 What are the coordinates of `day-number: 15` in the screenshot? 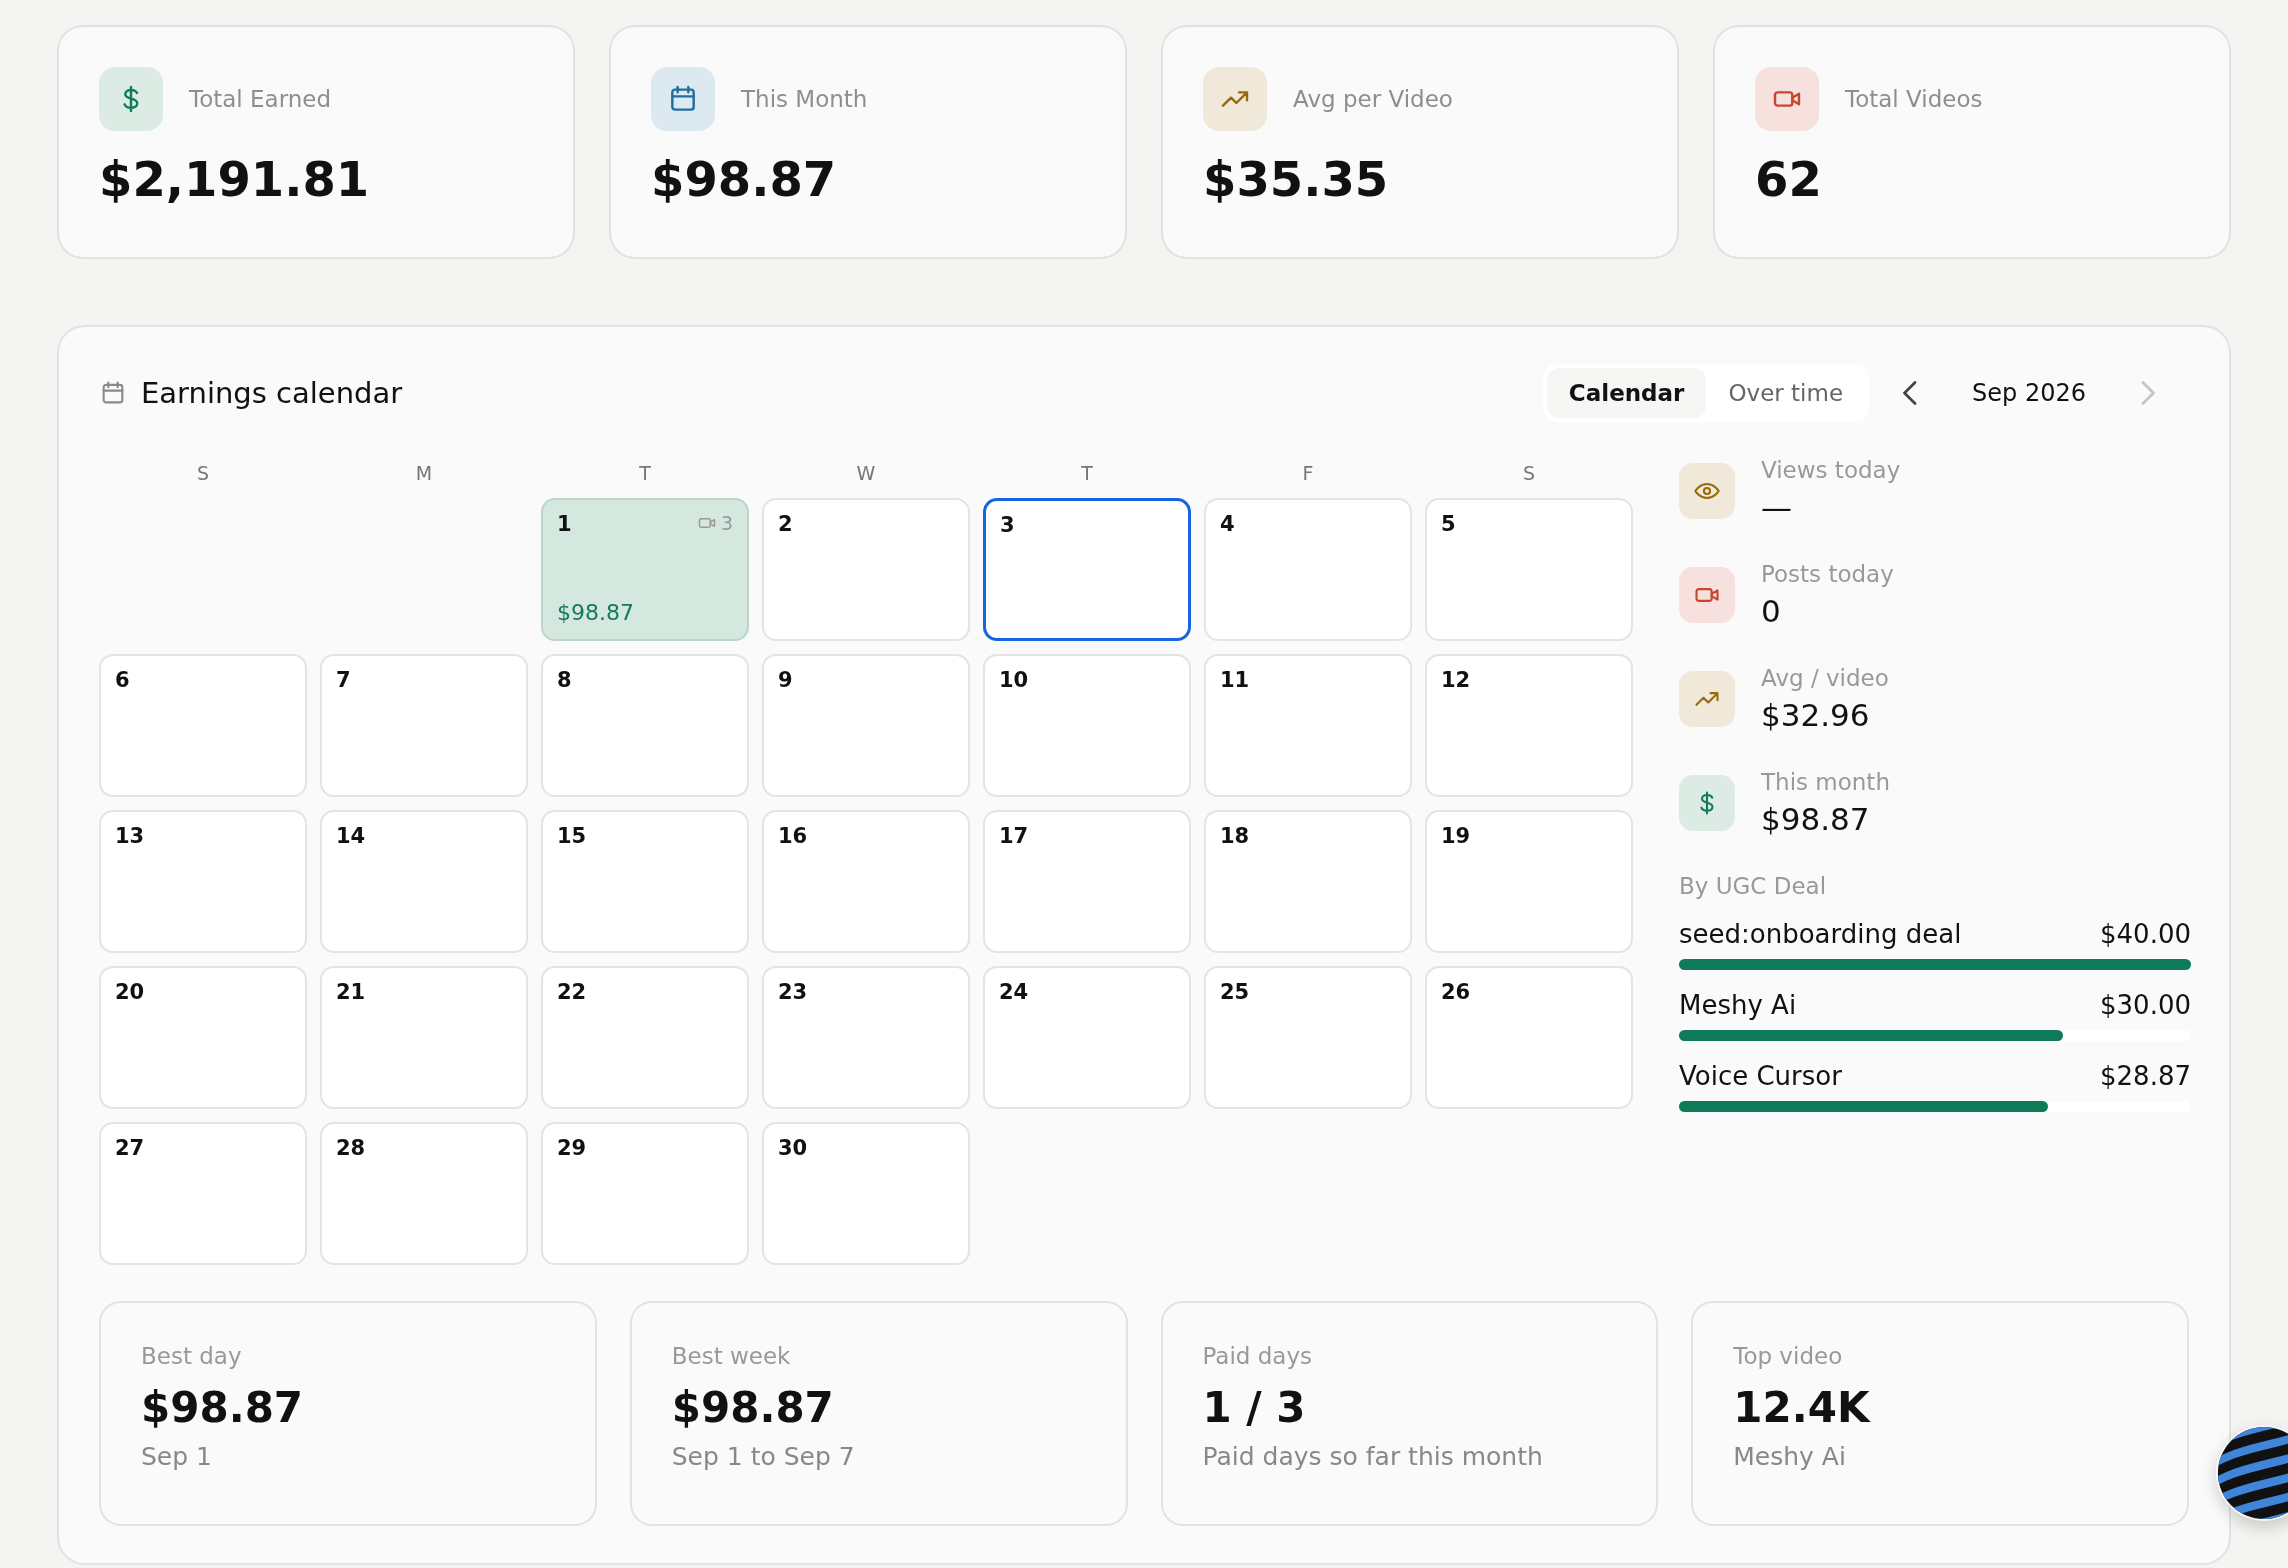 It's located at (572, 836).